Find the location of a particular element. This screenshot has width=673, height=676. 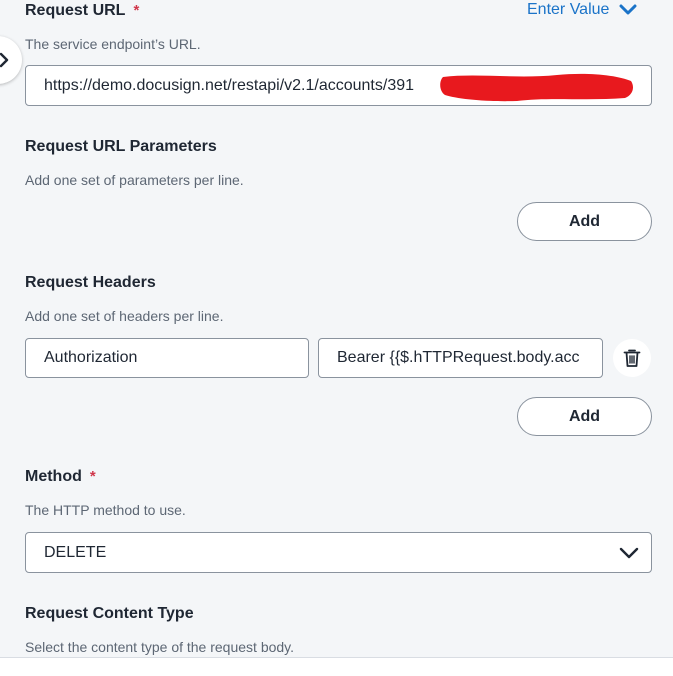

request-url-description: The service endpoint’s URL. is located at coordinates (113, 44).